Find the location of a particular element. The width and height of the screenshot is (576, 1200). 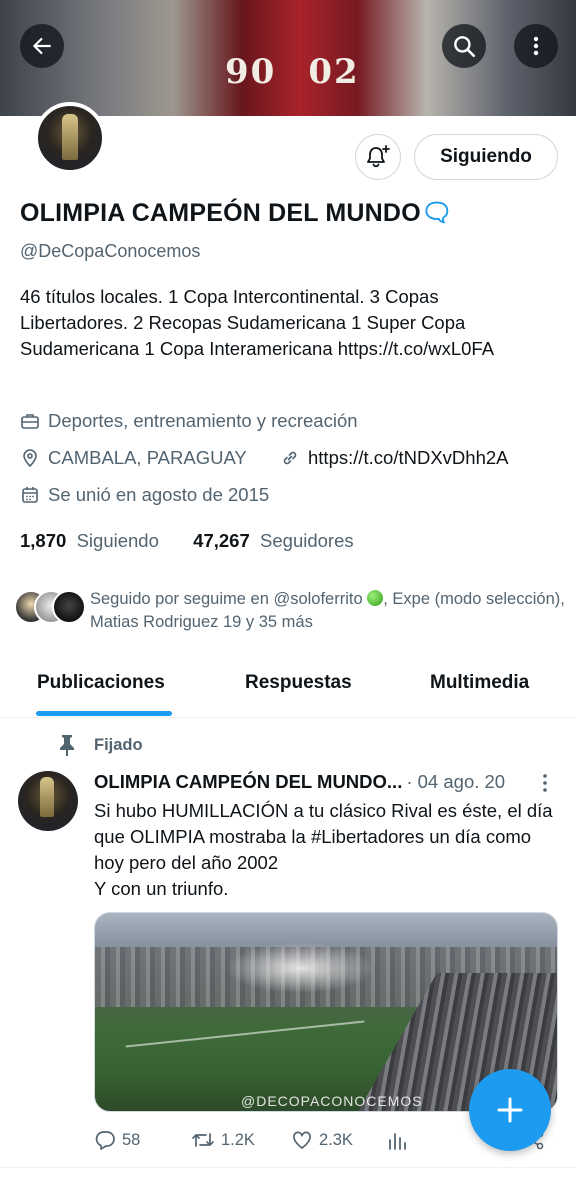

location-text: CAMBALA, PARAGUAY is located at coordinates (147, 457).